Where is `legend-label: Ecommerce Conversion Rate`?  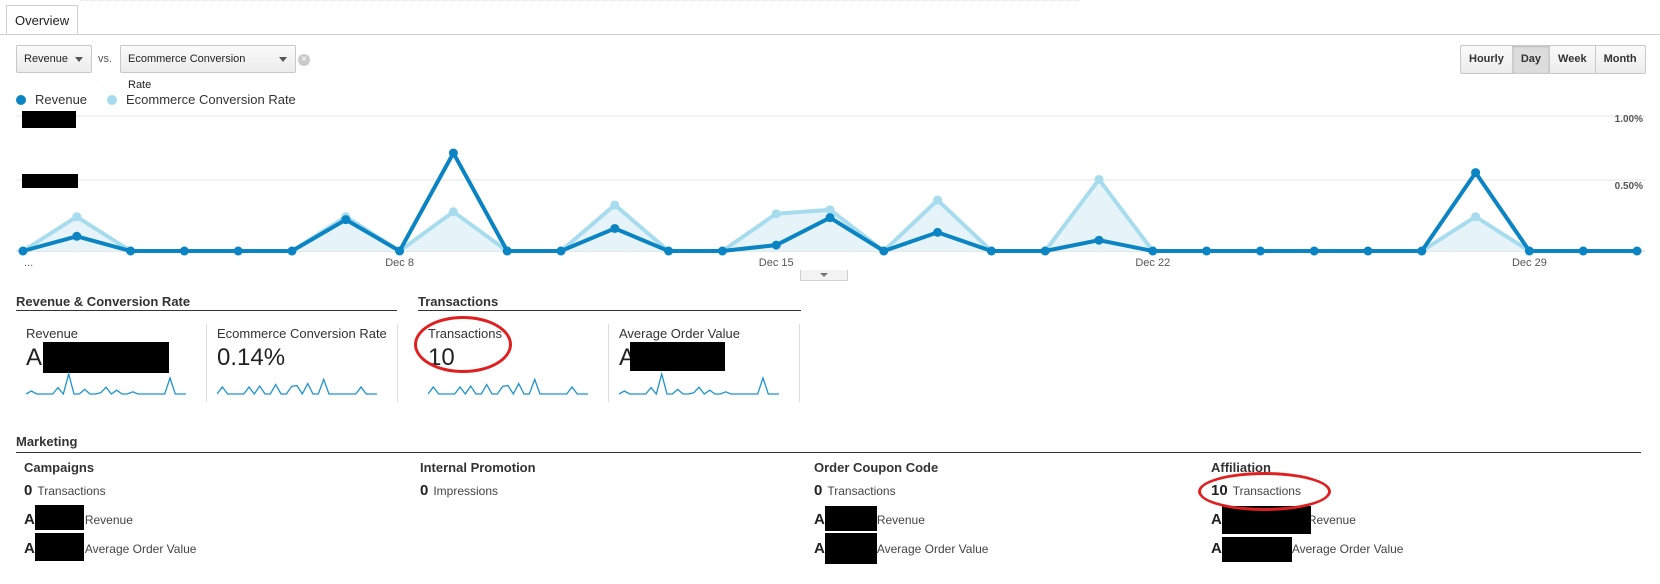
legend-label: Ecommerce Conversion Rate is located at coordinates (211, 99).